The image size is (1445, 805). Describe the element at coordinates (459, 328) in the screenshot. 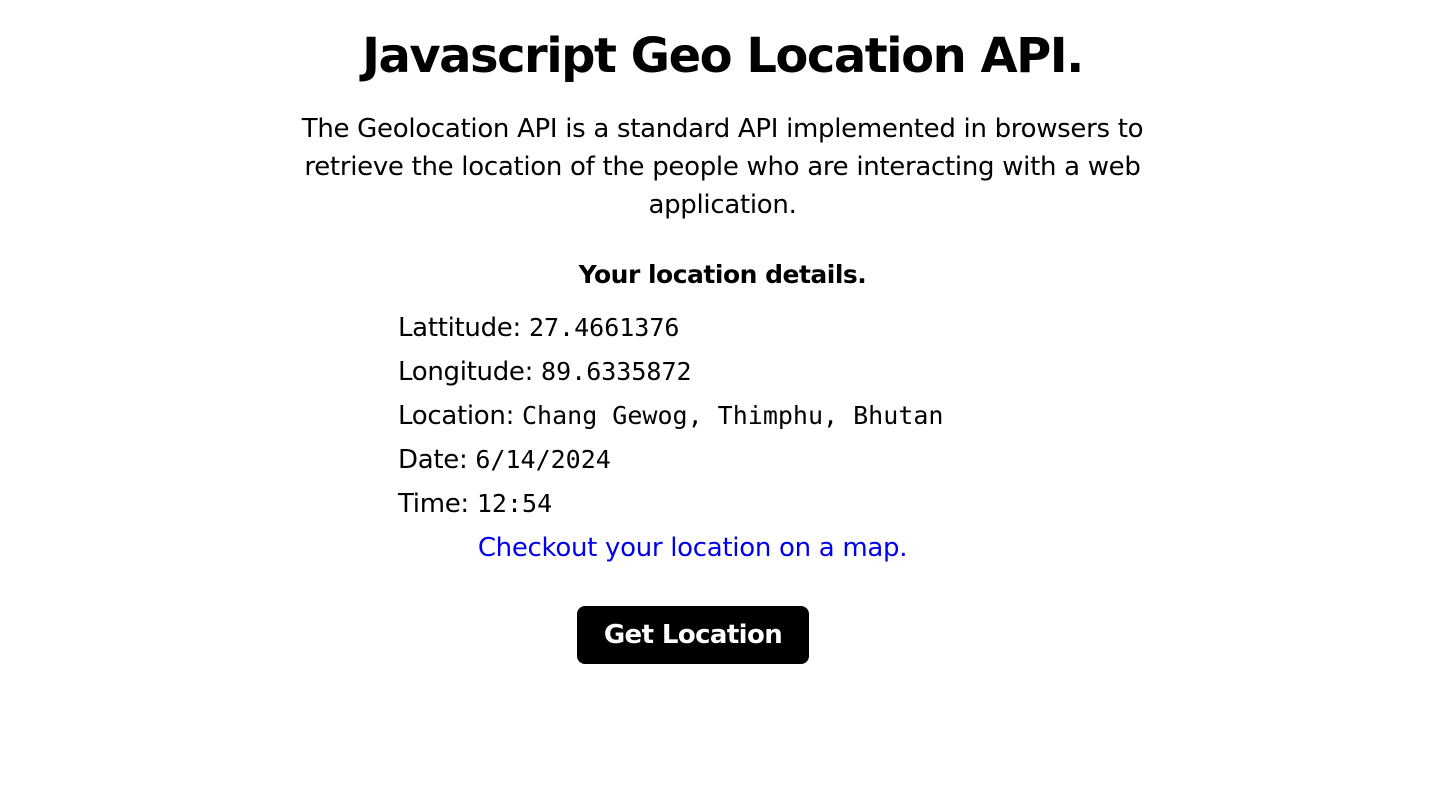

I see `latitude-label: Lattitude:` at that location.